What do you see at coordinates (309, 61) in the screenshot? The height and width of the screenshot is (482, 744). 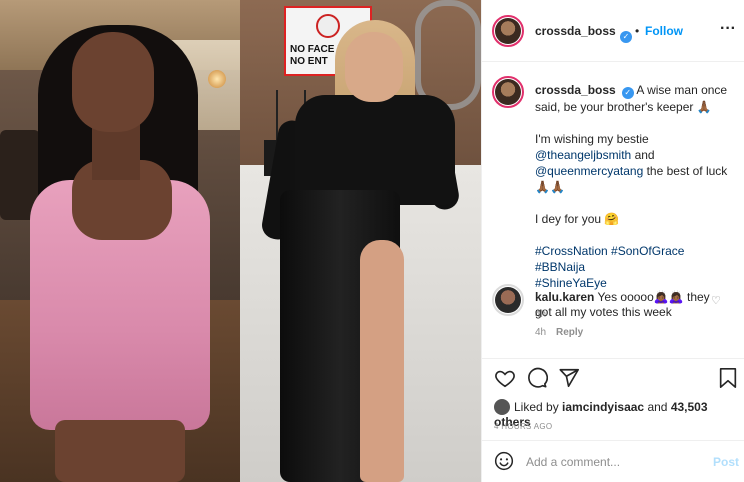 I see `sign-line-2: NO ENT` at bounding box center [309, 61].